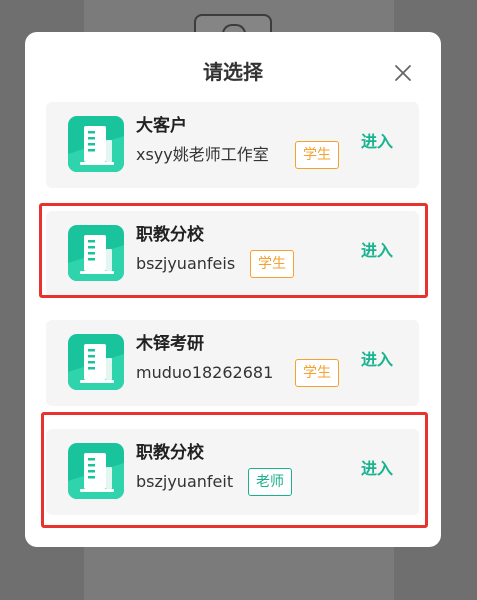  I want to click on school-card: 大客户 xsyy姚老师工作室 学生 进入, so click(232, 145).